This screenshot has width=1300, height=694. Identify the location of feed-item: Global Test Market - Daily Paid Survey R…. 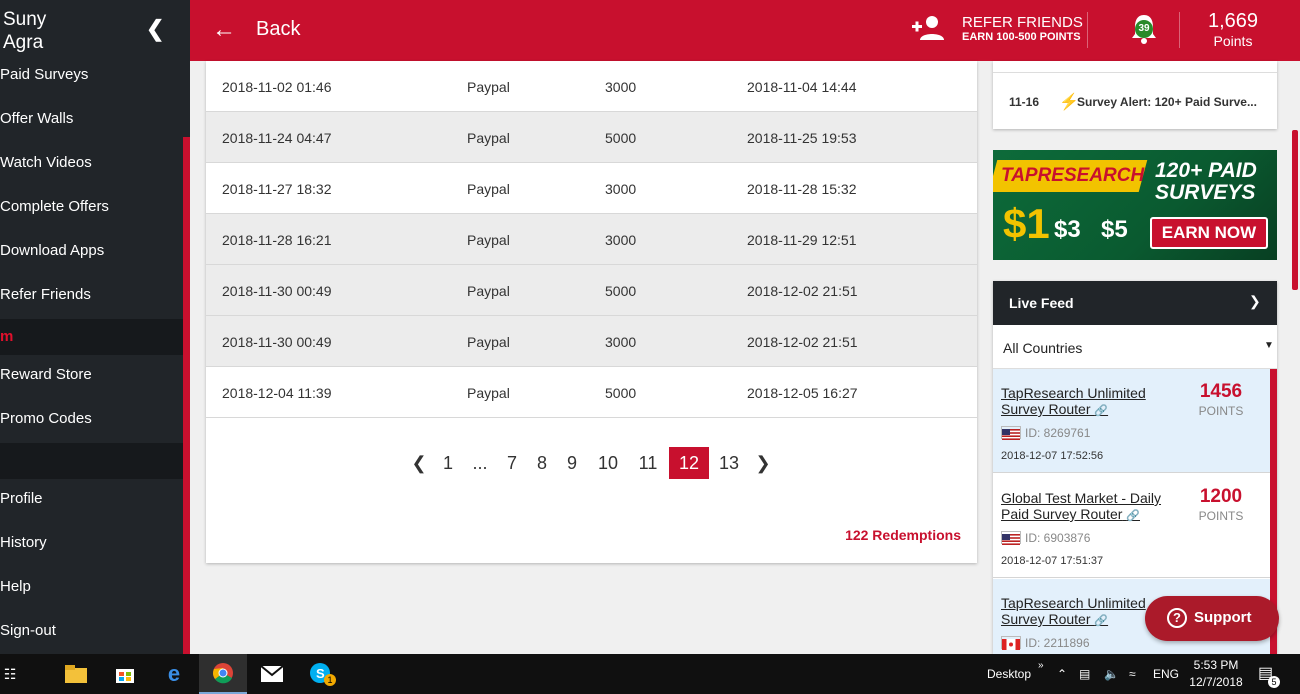
(1131, 526).